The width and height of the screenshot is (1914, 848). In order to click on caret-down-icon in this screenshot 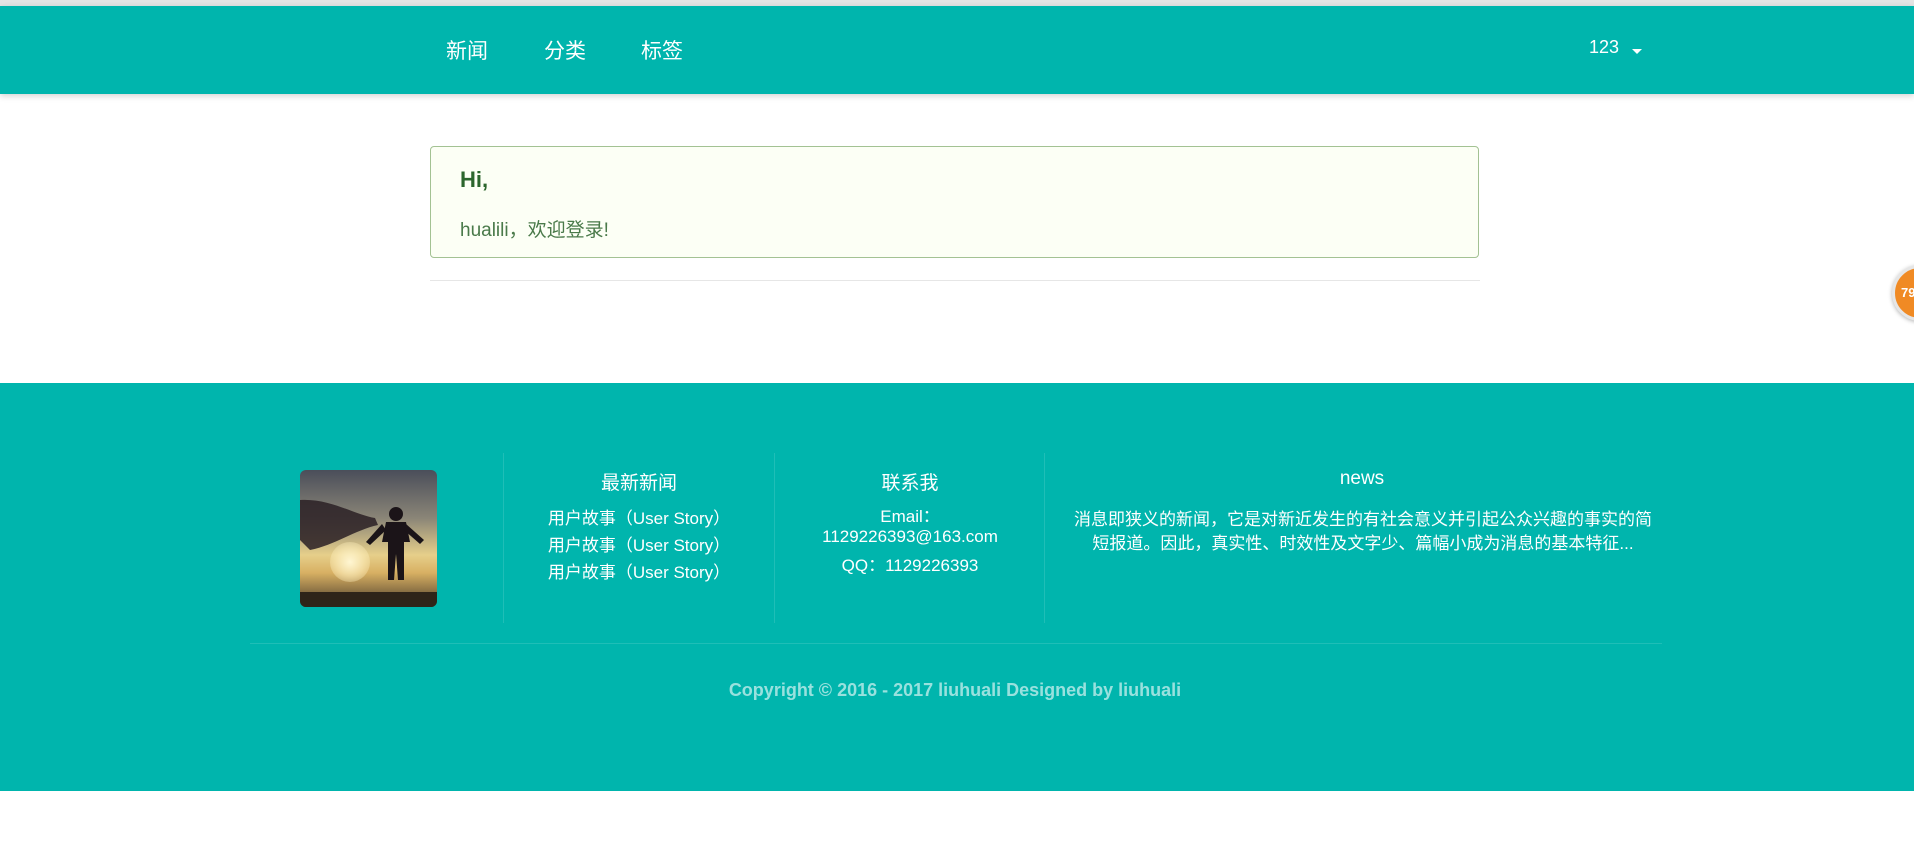, I will do `click(1637, 51)`.